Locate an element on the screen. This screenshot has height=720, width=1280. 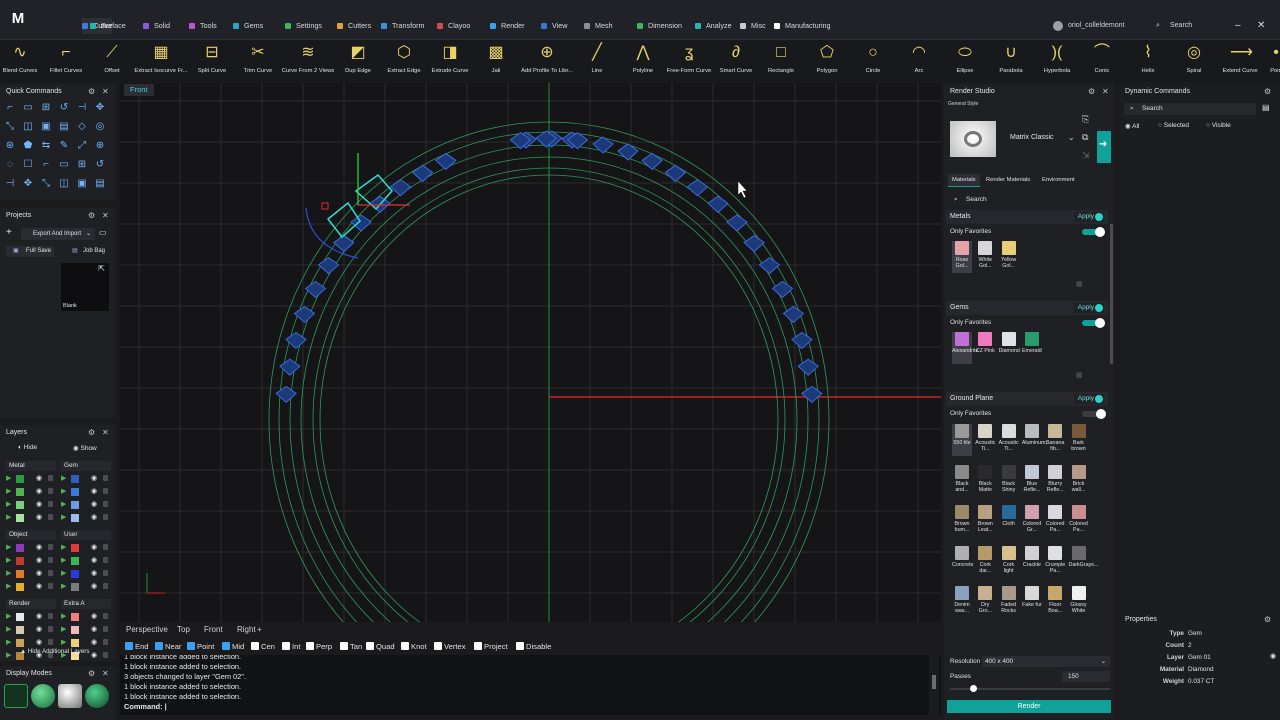
trim-icon: ⊣ is located at coordinates (10, 184).